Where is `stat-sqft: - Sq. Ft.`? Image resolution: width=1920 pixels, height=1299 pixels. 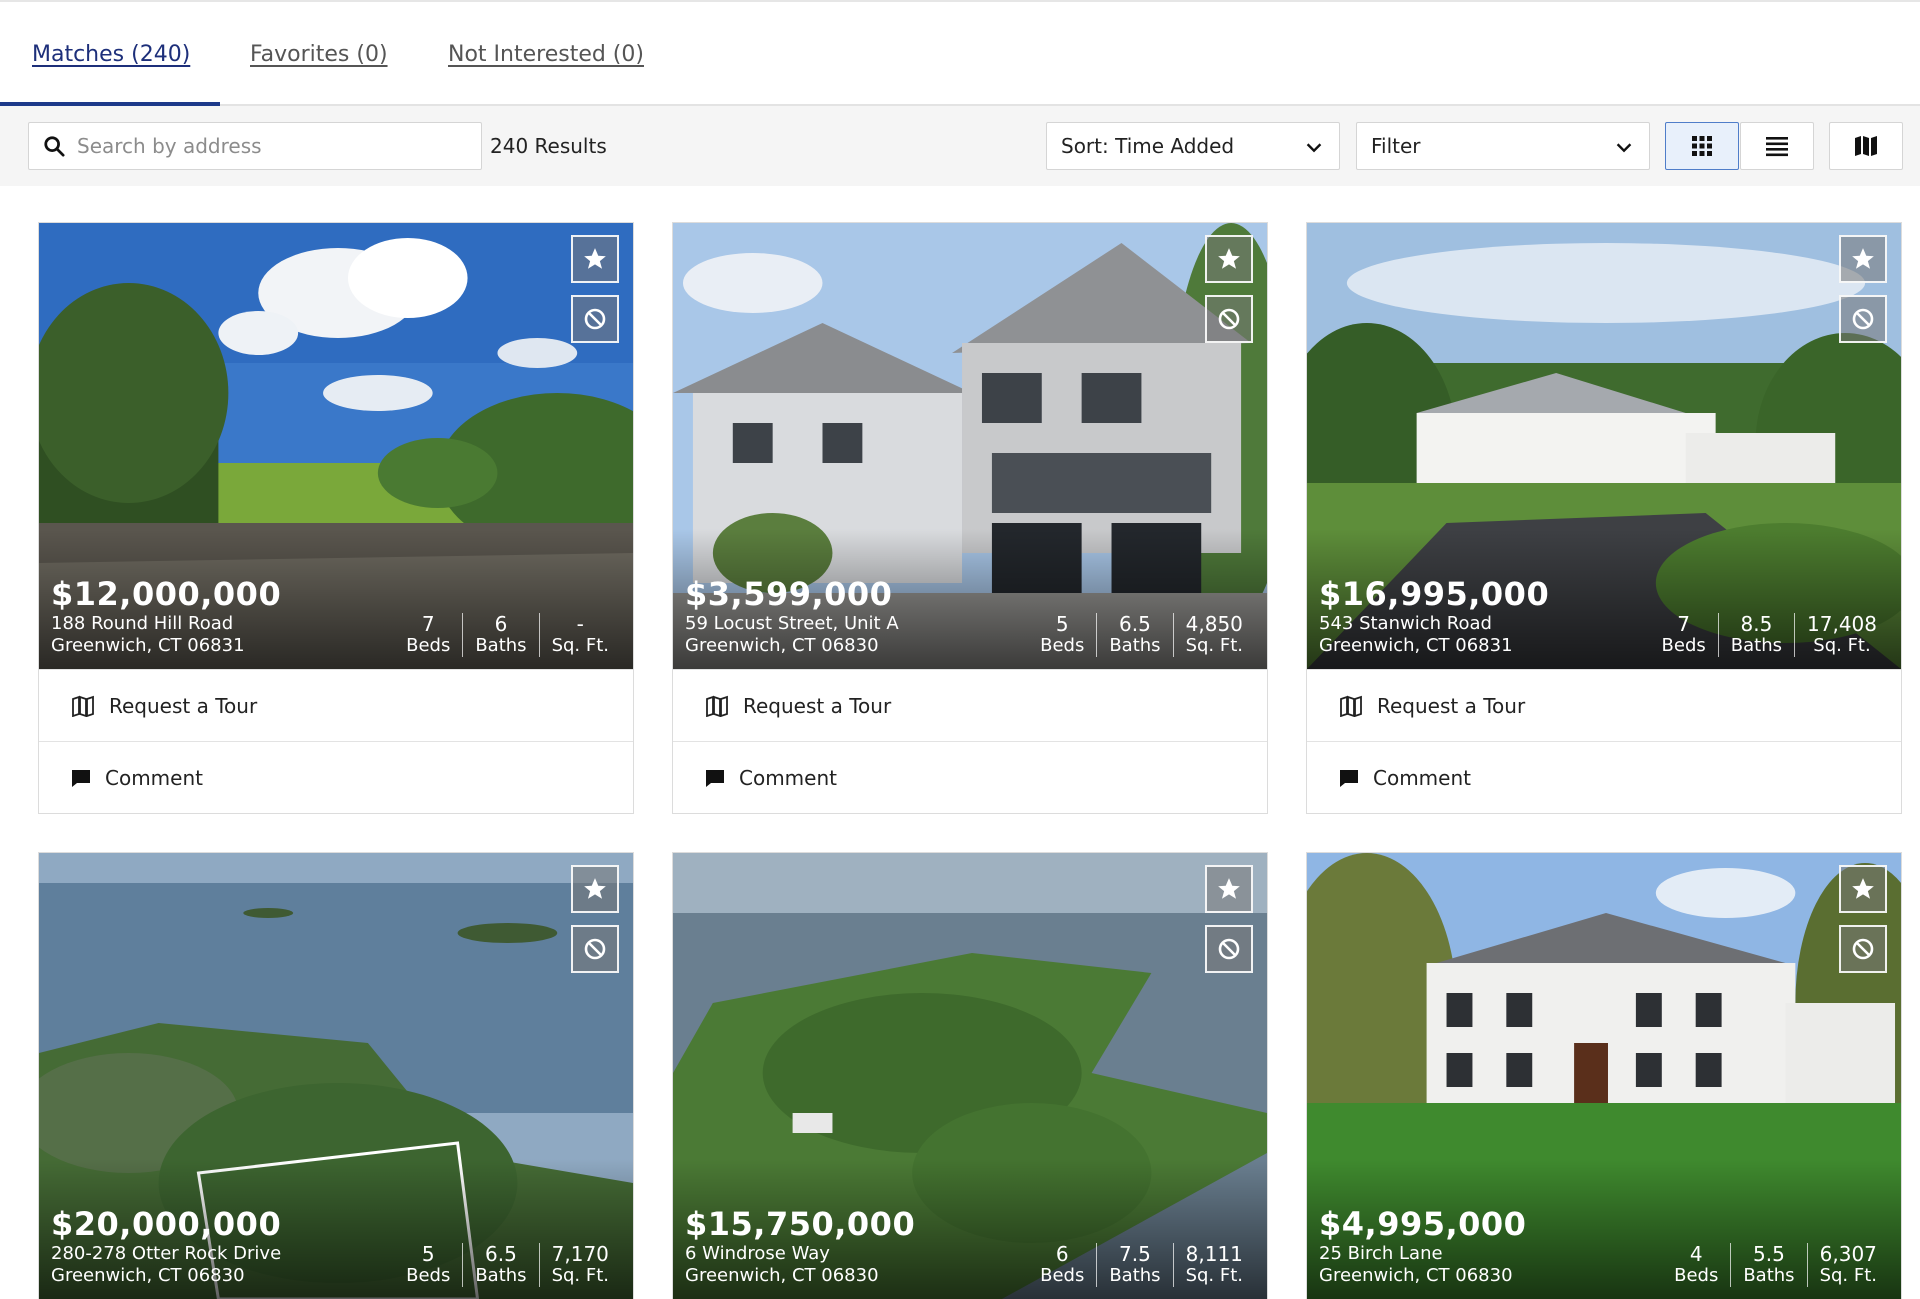 stat-sqft: - Sq. Ft. is located at coordinates (579, 635).